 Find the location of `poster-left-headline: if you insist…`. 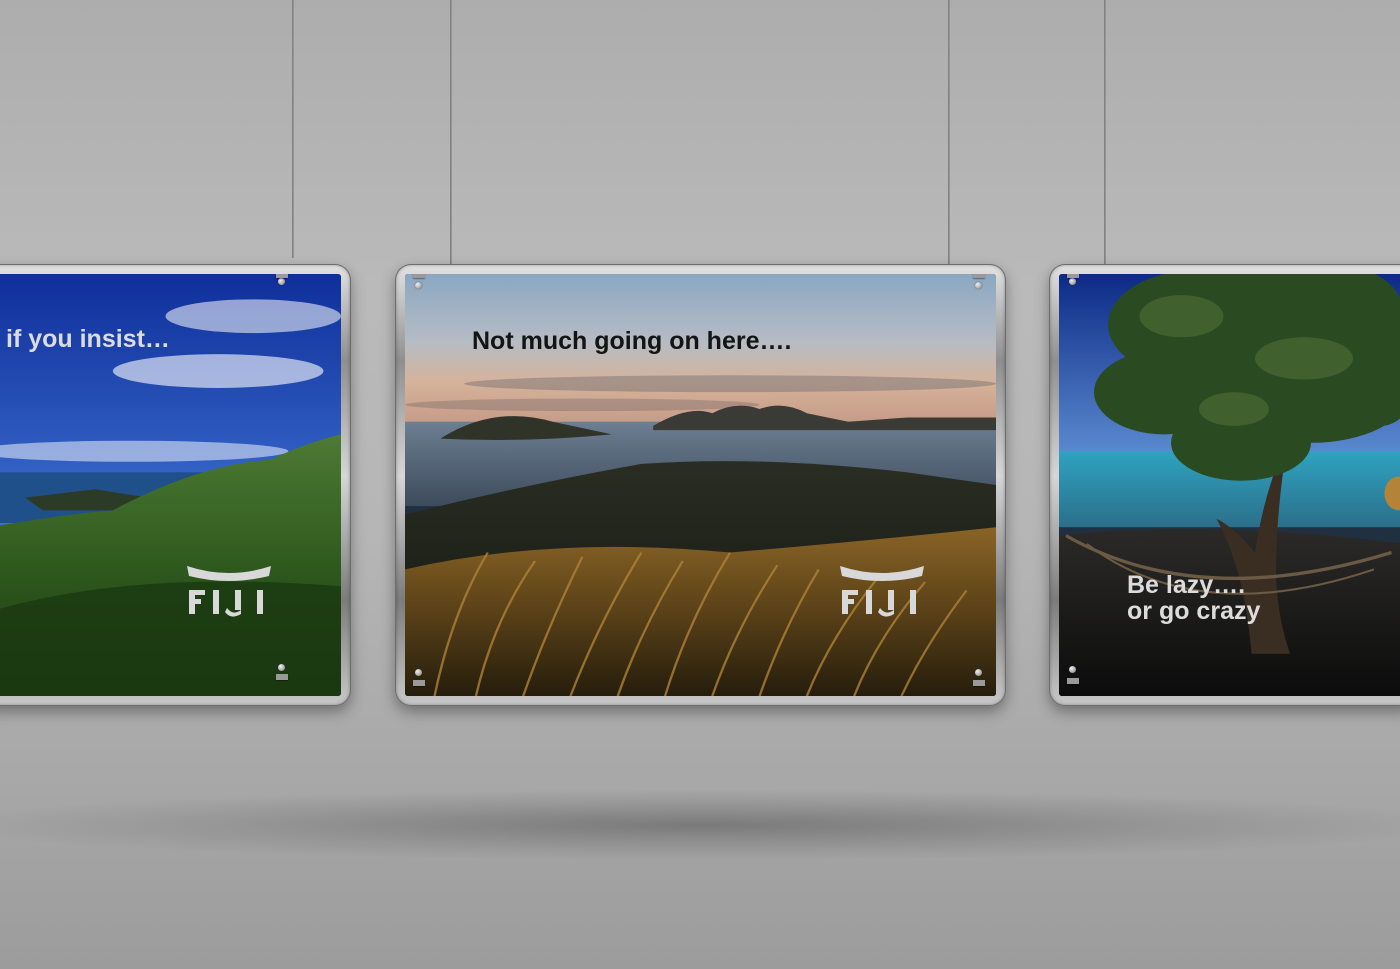

poster-left-headline: if you insist… is located at coordinates (88, 339).